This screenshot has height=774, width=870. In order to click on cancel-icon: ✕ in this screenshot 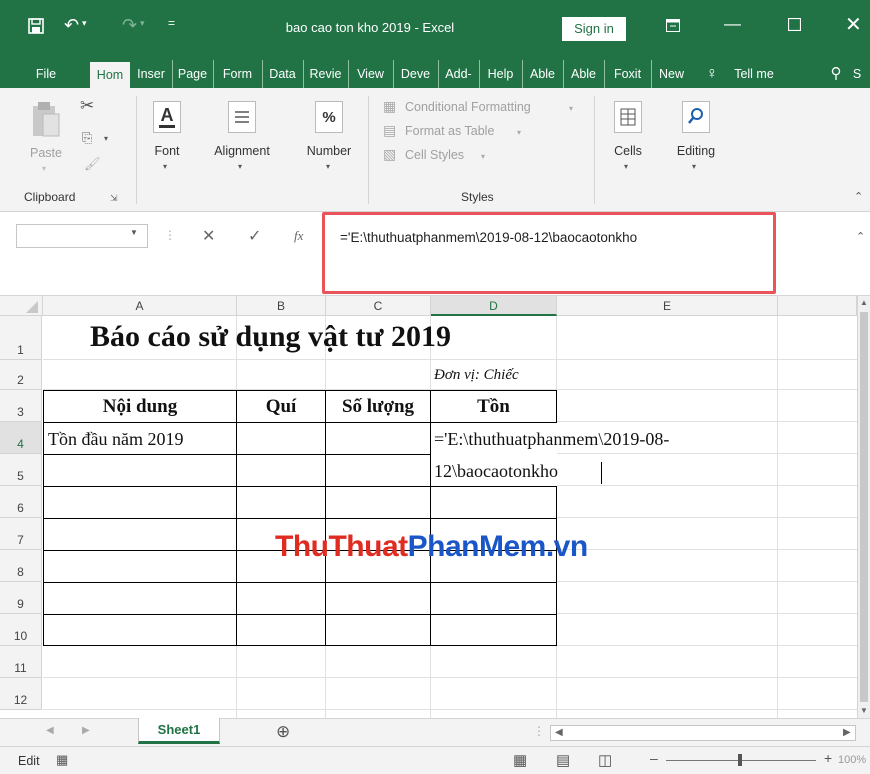, I will do `click(208, 236)`.